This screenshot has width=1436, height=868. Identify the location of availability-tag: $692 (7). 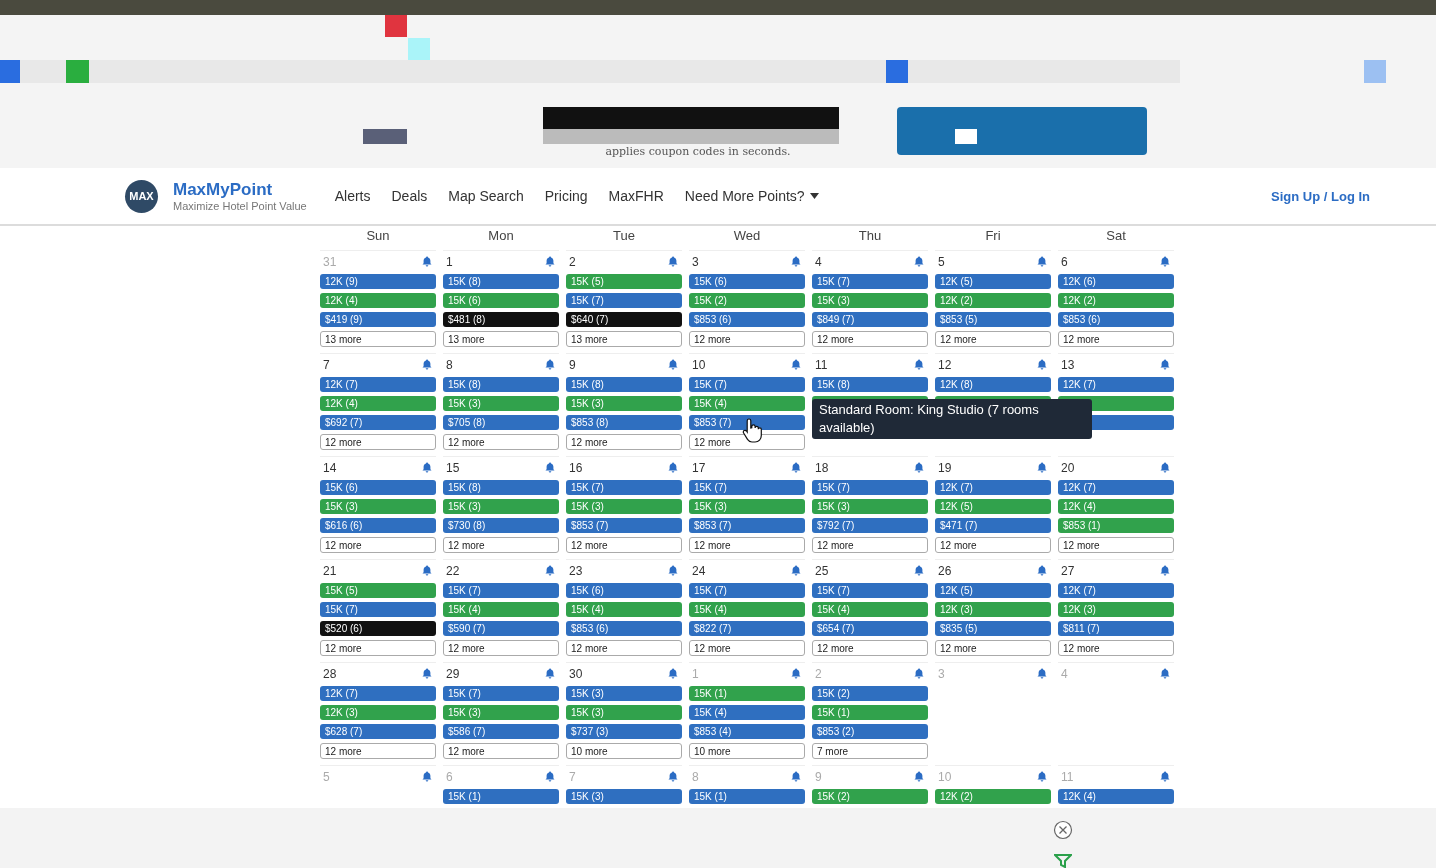
(378, 422).